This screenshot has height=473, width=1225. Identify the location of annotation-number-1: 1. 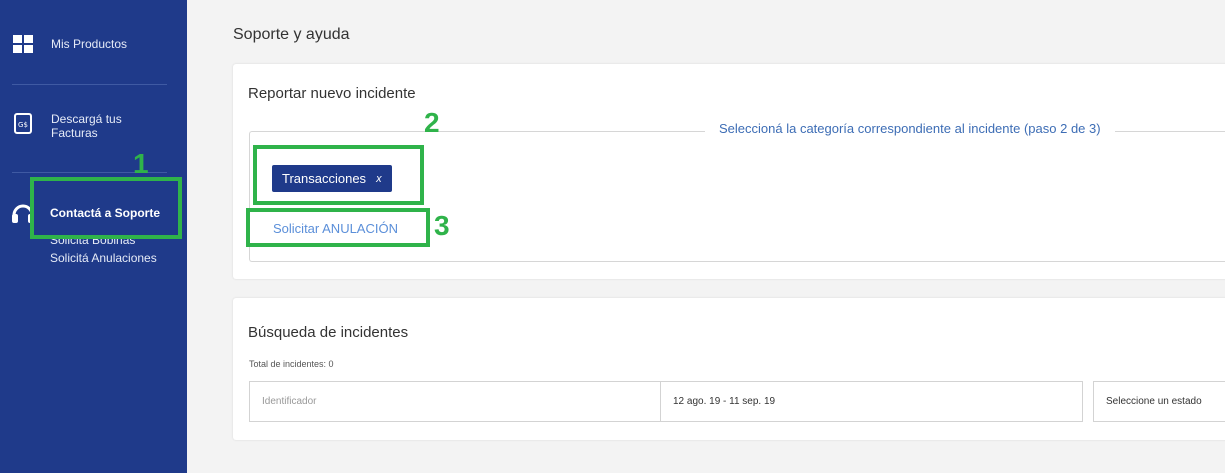
(141, 163).